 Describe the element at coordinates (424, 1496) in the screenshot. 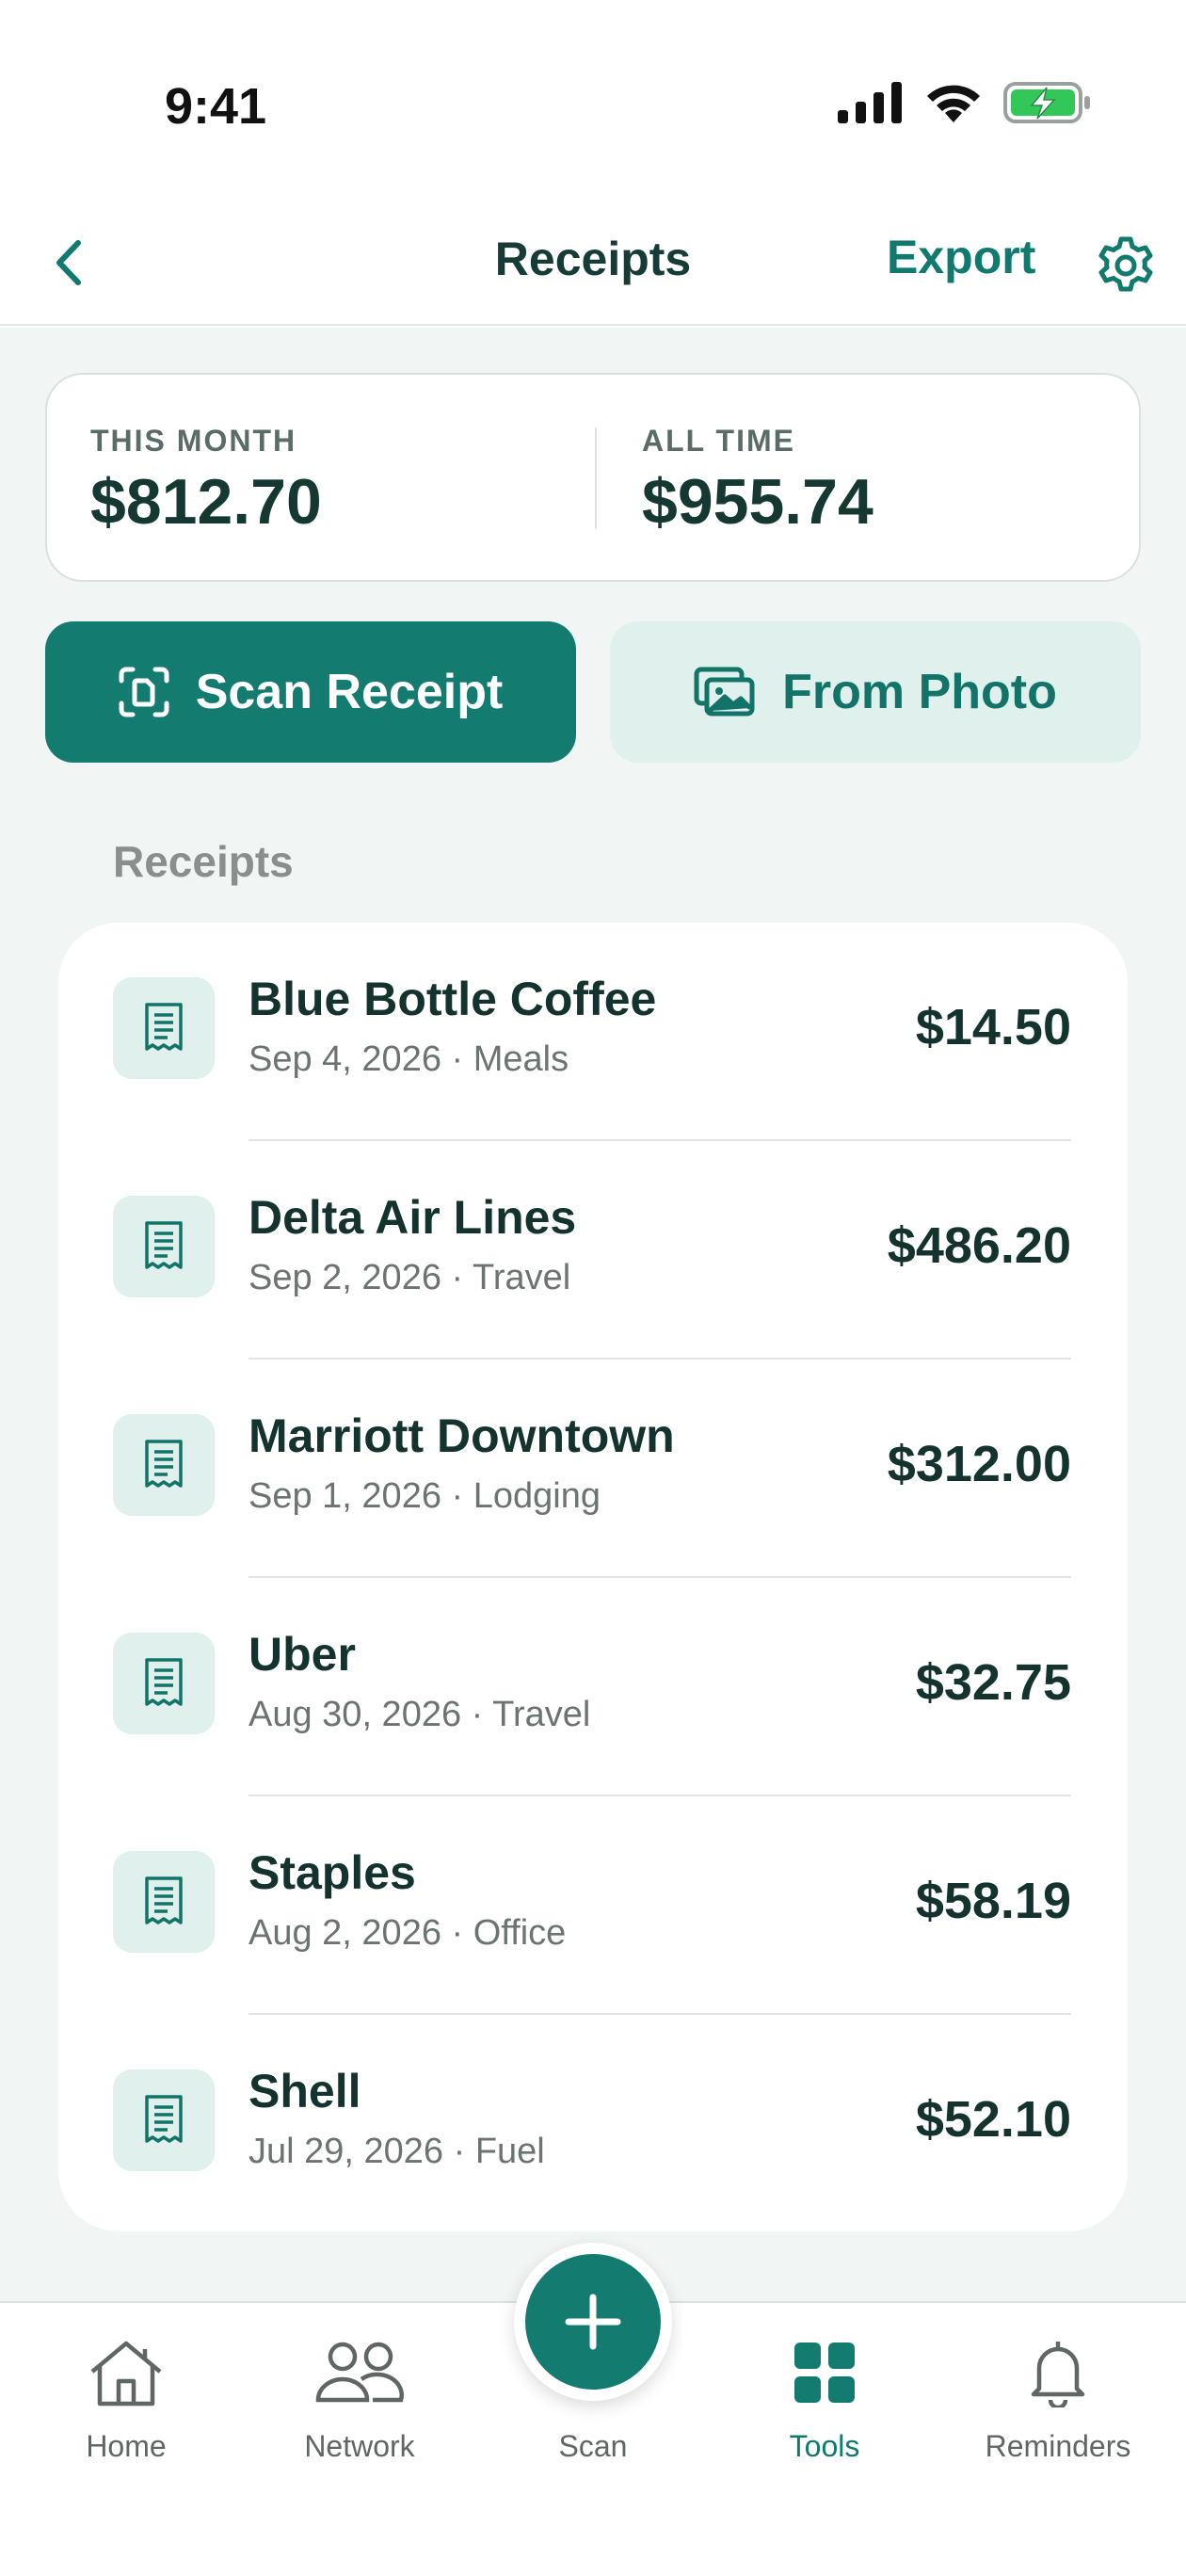

I see `receipt-meta: Sep 1, 2026 · Lodging` at that location.